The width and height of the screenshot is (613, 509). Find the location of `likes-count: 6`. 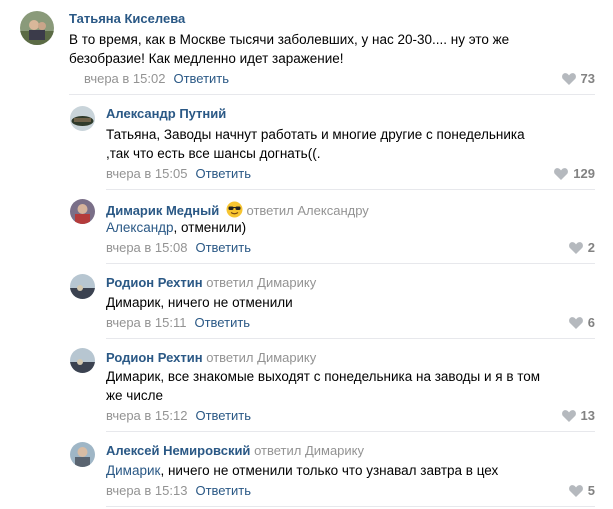

likes-count: 6 is located at coordinates (591, 322).